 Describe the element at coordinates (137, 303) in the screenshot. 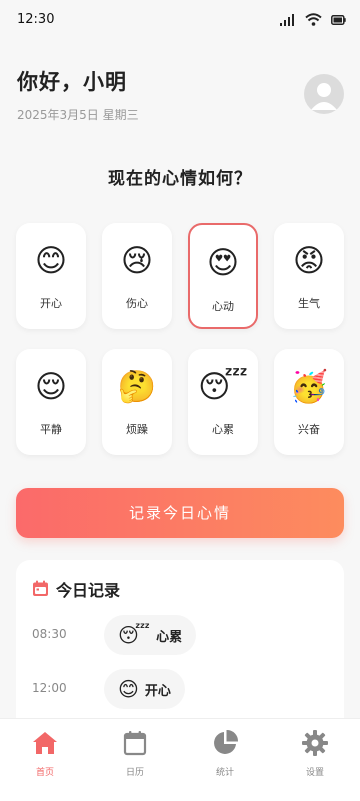

I see `mood-label: 伤心` at that location.